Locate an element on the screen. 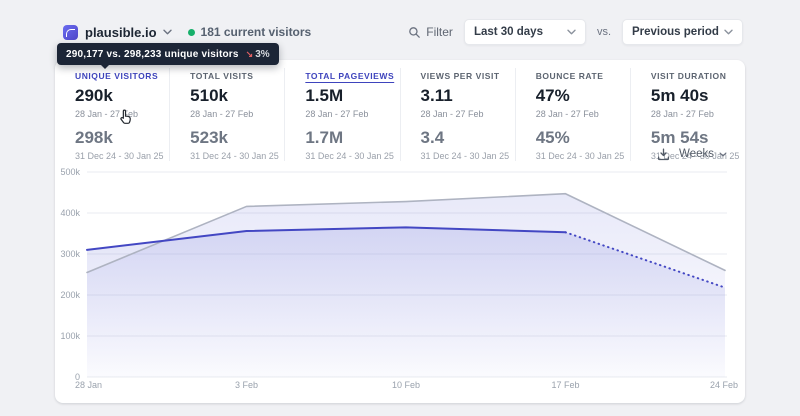 The width and height of the screenshot is (800, 416). tooltip-change: ↘ 3% is located at coordinates (258, 54).